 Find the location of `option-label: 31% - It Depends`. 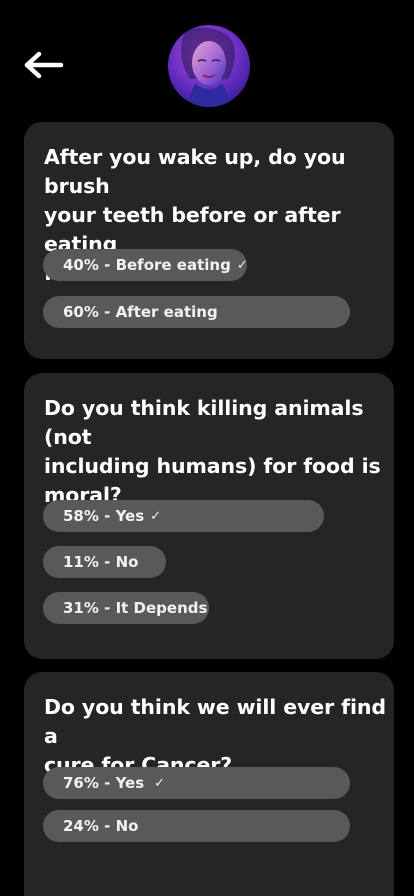

option-label: 31% - It Depends is located at coordinates (135, 608).